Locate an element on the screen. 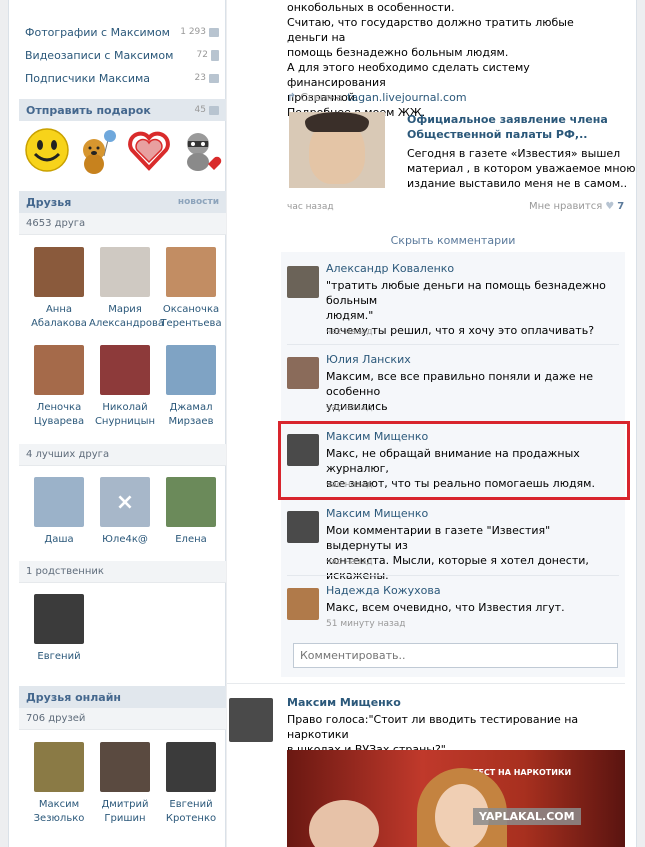 This screenshot has width=645, height=847. best-friends-count: 4 лучших друга is located at coordinates (122, 455).